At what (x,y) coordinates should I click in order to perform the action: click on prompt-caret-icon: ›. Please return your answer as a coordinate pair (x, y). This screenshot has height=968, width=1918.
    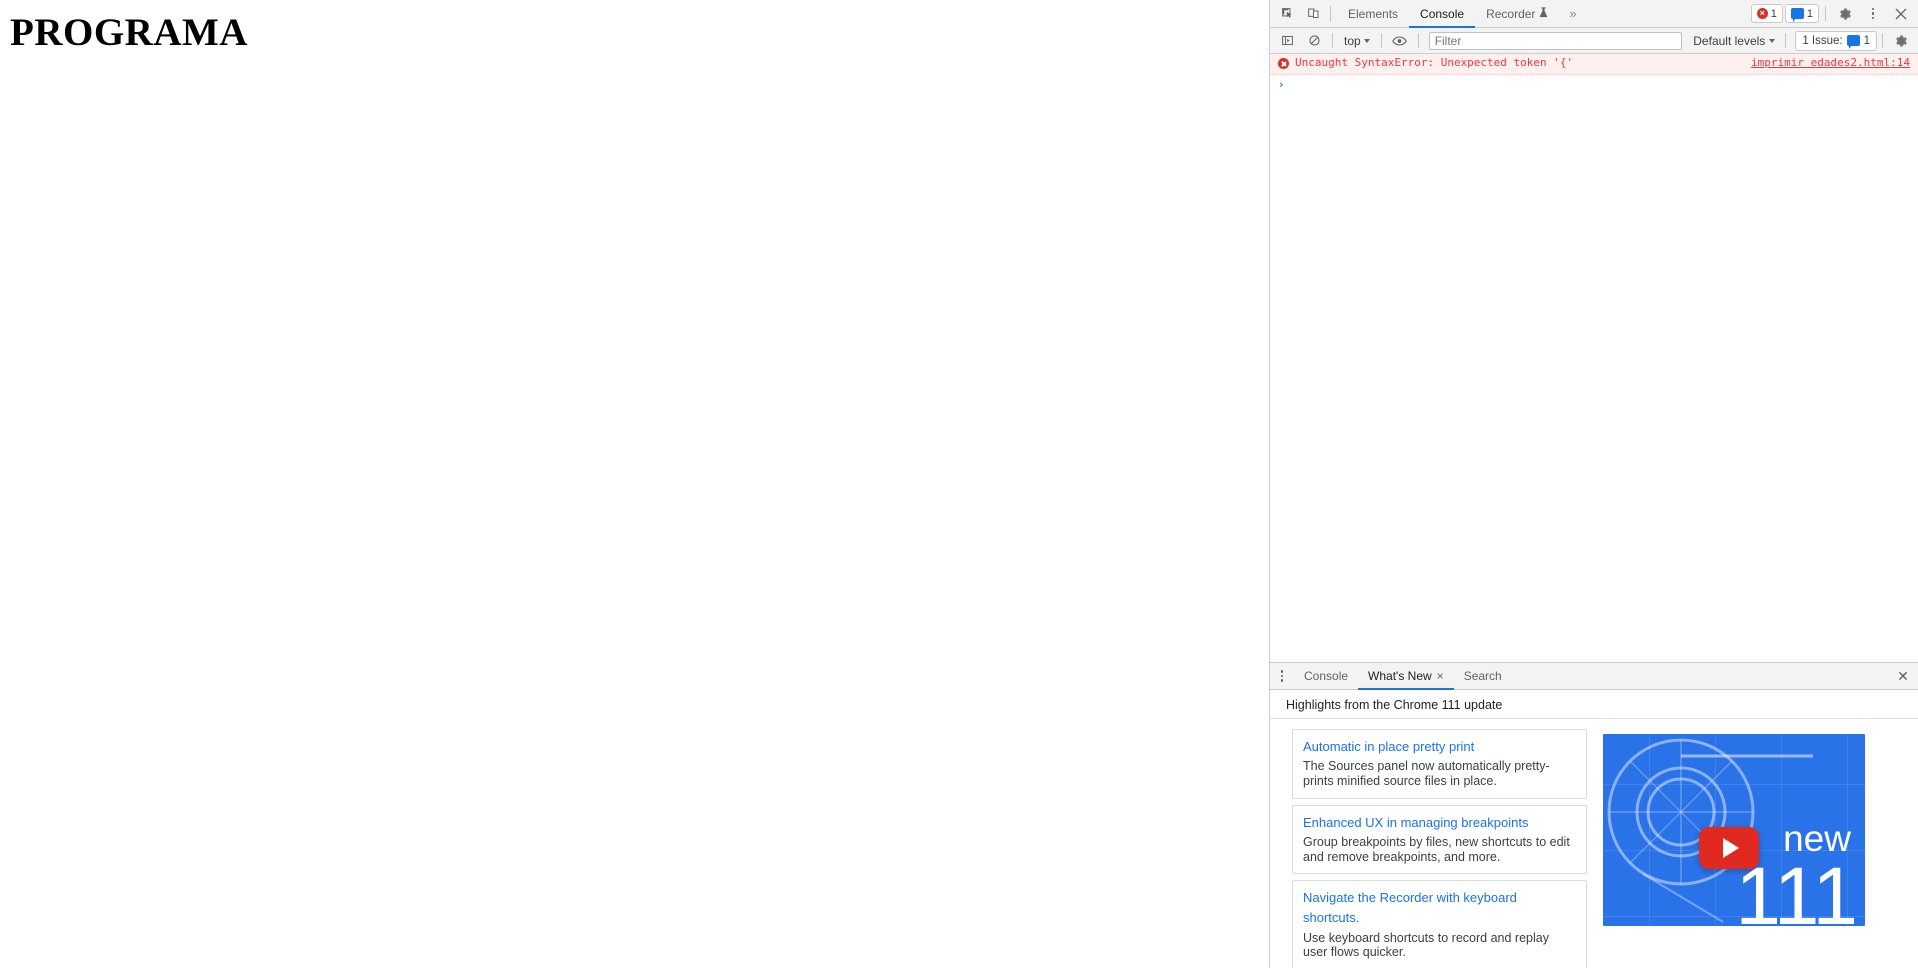
    Looking at the image, I should click on (1281, 84).